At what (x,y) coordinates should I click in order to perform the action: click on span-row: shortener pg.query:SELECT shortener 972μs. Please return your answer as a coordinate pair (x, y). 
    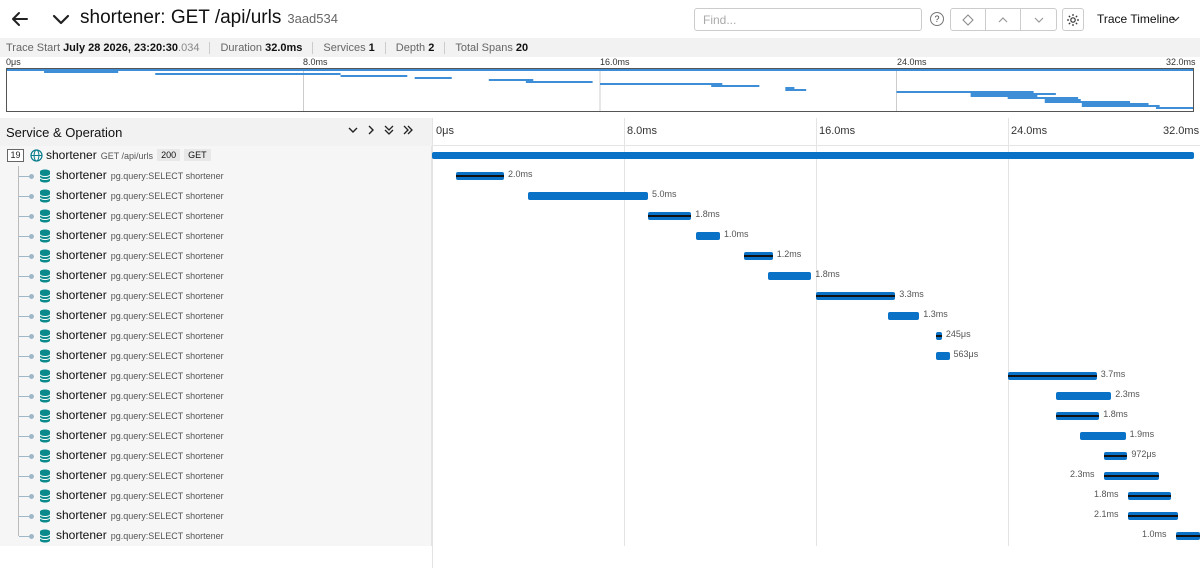
    Looking at the image, I should click on (600, 456).